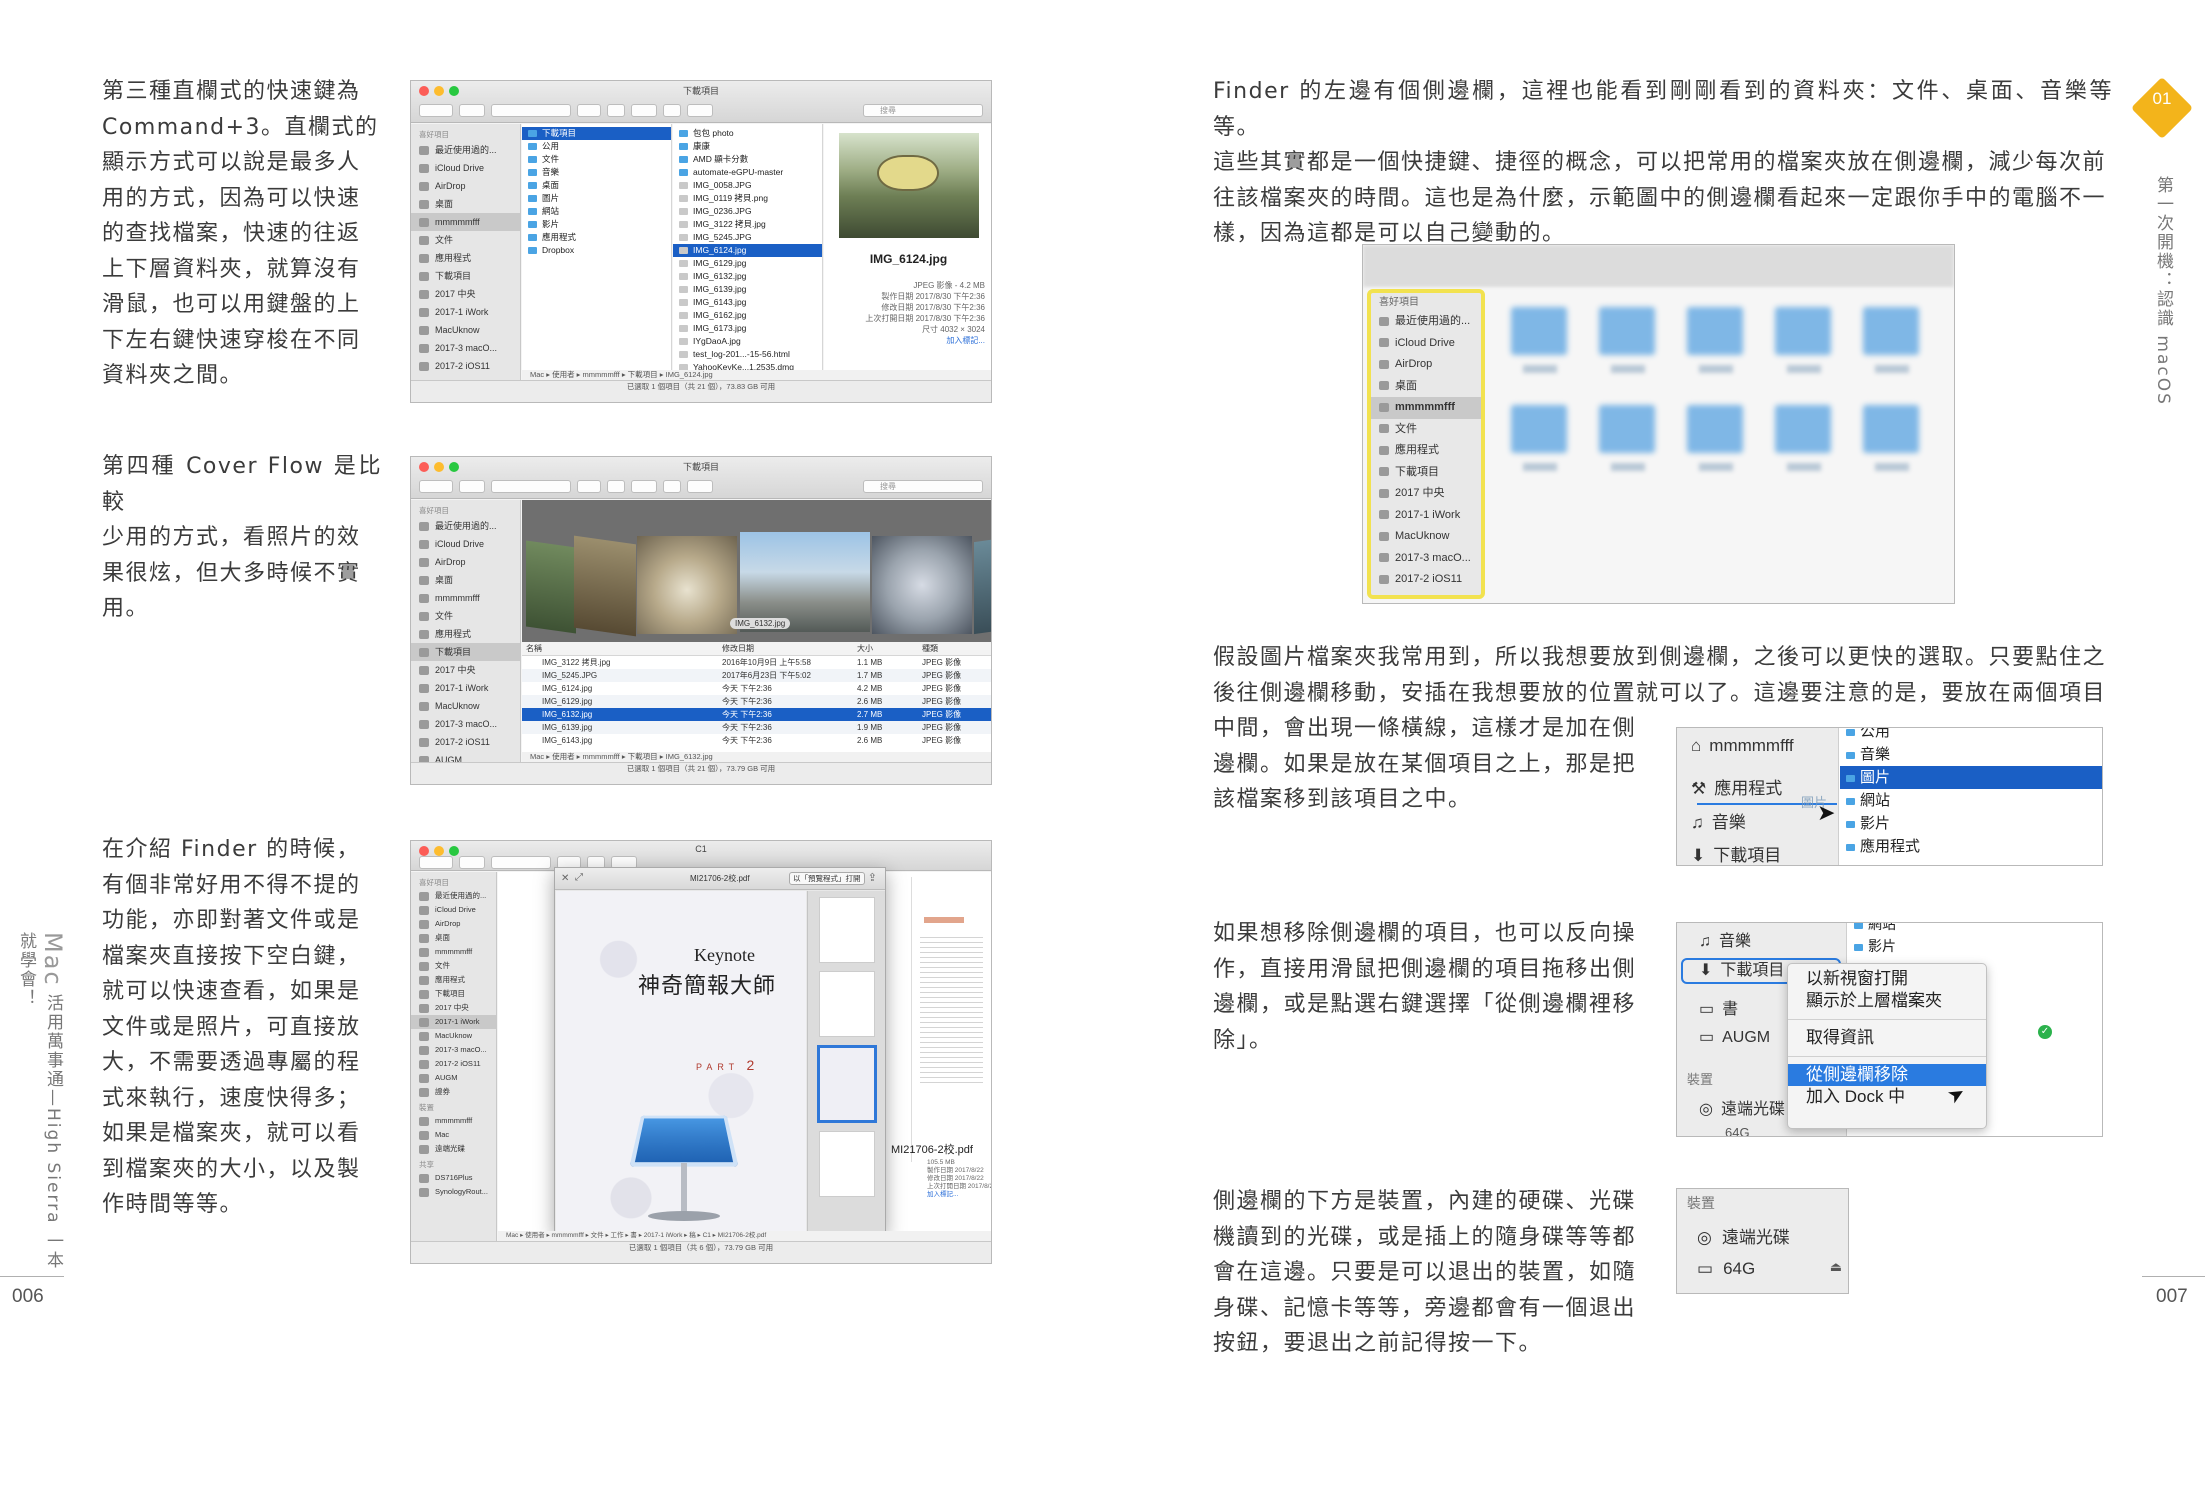  Describe the element at coordinates (865, 648) in the screenshot. I see `header-size: 大小` at that location.